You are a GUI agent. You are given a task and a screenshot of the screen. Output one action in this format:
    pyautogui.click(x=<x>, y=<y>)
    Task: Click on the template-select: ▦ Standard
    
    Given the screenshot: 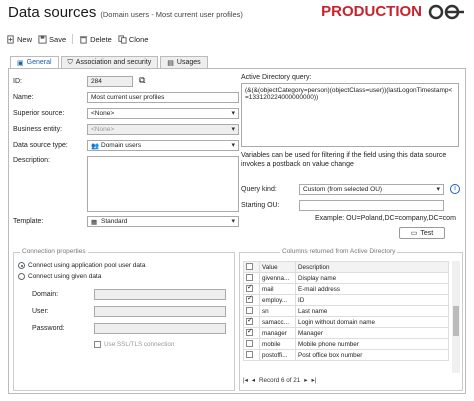 What is the action you would take?
    pyautogui.click(x=163, y=221)
    